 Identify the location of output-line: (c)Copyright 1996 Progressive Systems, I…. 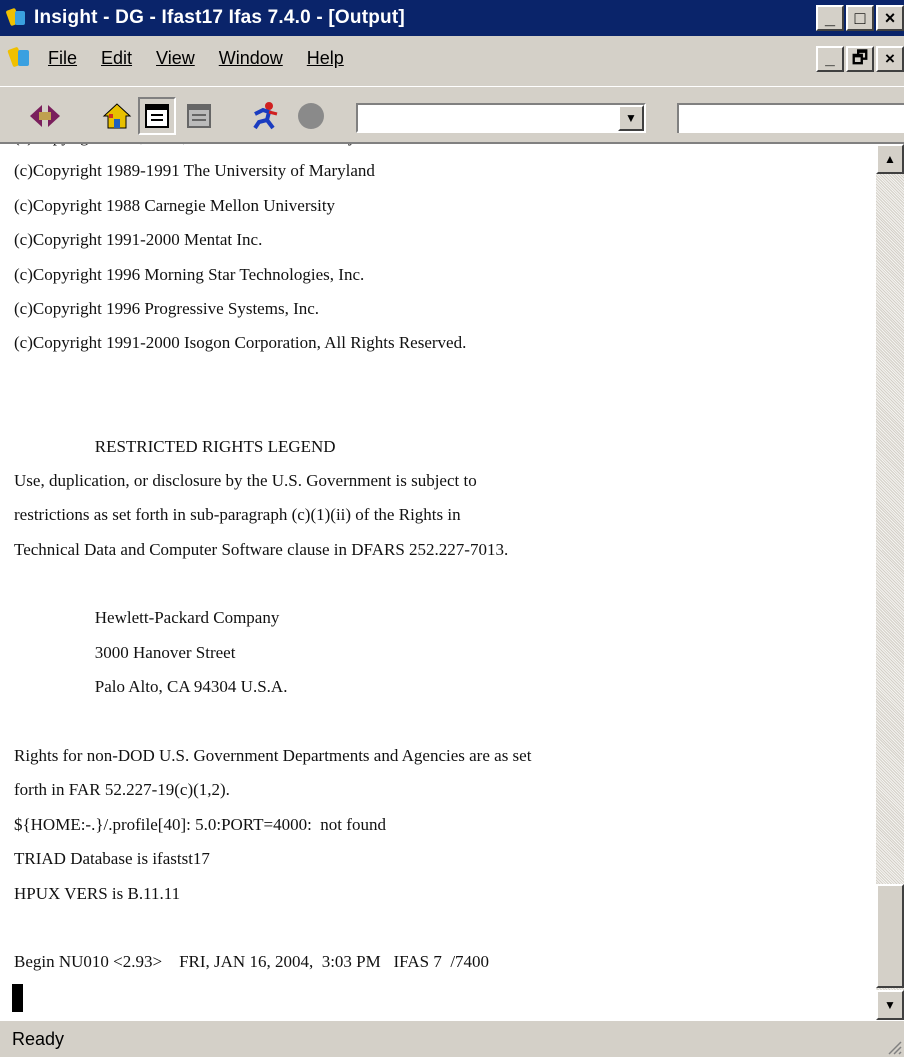
(167, 308).